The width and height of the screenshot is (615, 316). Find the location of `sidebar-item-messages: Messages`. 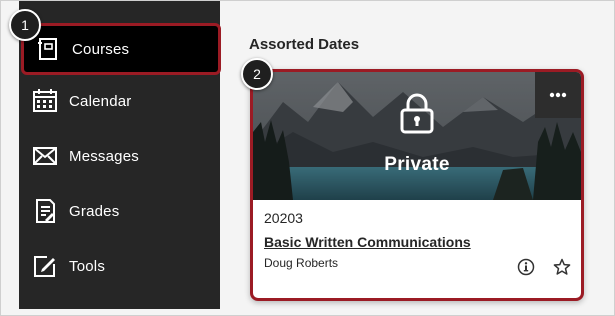

sidebar-item-messages: Messages is located at coordinates (119, 156).